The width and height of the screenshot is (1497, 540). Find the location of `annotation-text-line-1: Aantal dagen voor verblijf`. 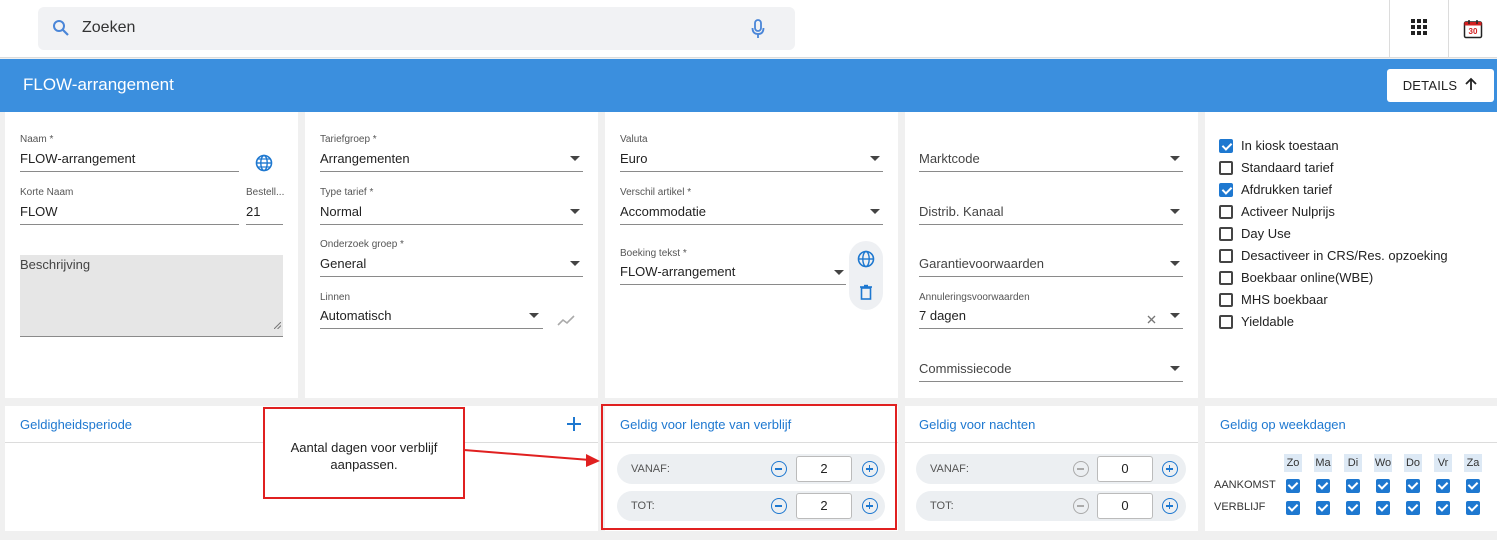

annotation-text-line-1: Aantal dagen voor verblijf is located at coordinates (364, 447).